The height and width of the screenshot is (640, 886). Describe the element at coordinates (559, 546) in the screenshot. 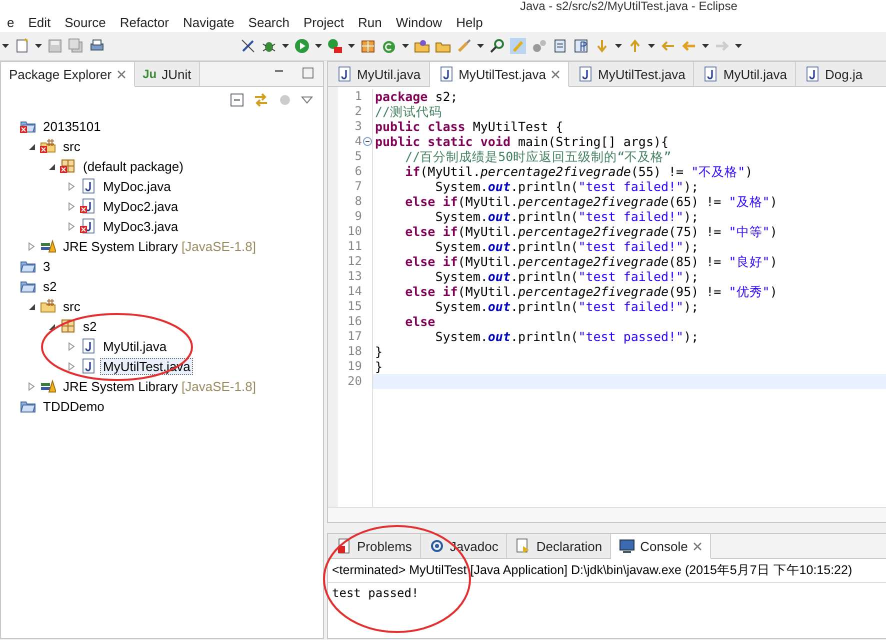

I see `view-tab: Declaration` at that location.